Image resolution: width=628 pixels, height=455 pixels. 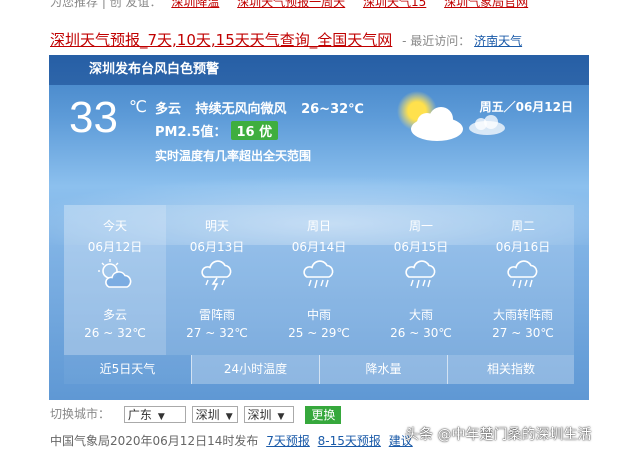 I want to click on tab-5day: 近5日天气, so click(x=127, y=369).